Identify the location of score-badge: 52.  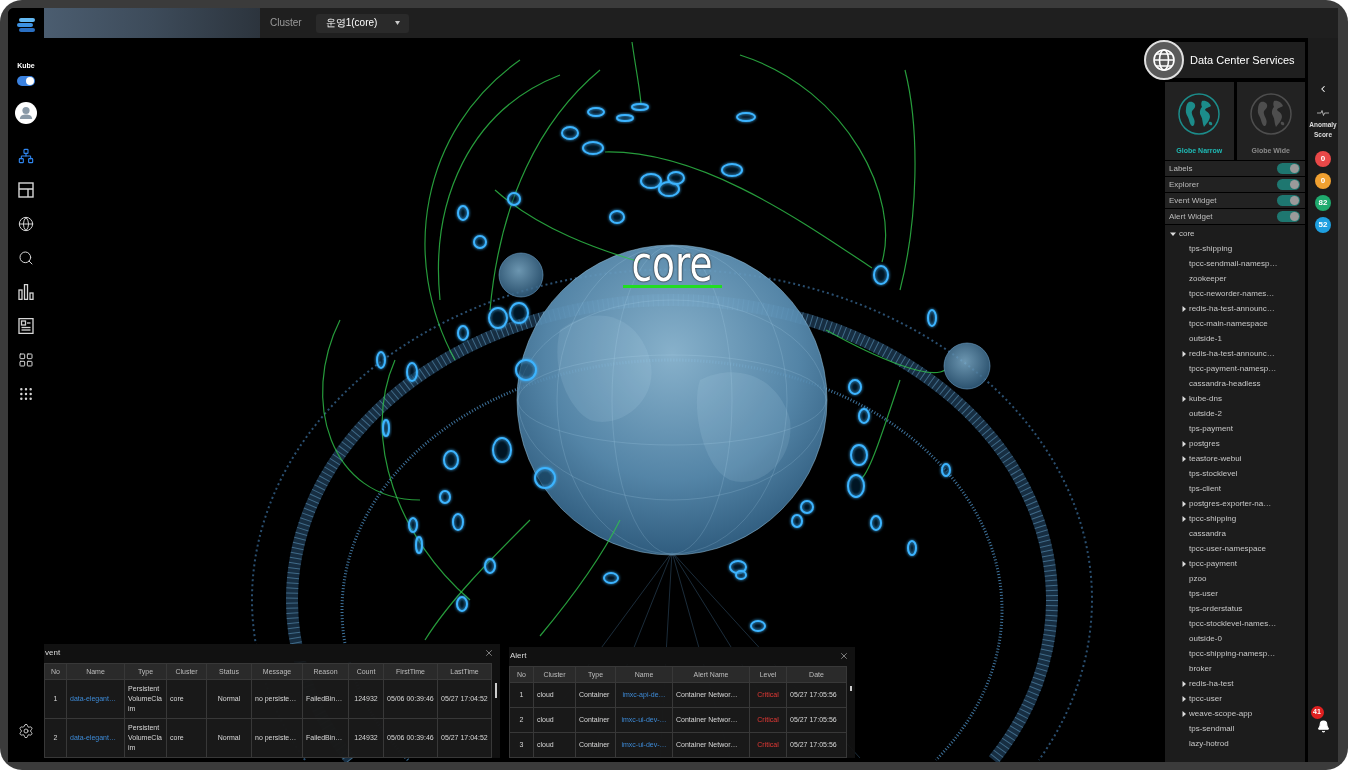
(1323, 225).